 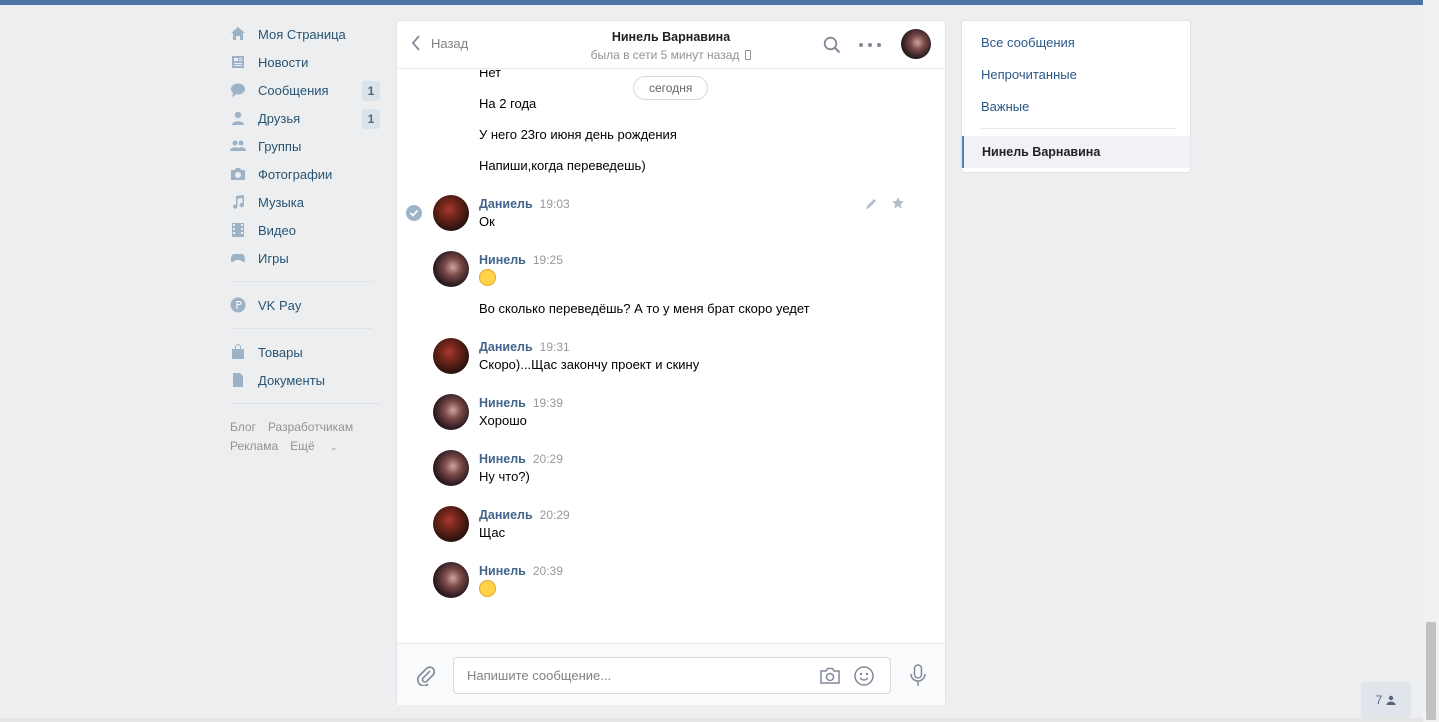 I want to click on sidebar-item-label: Сообщения, so click(x=293, y=90).